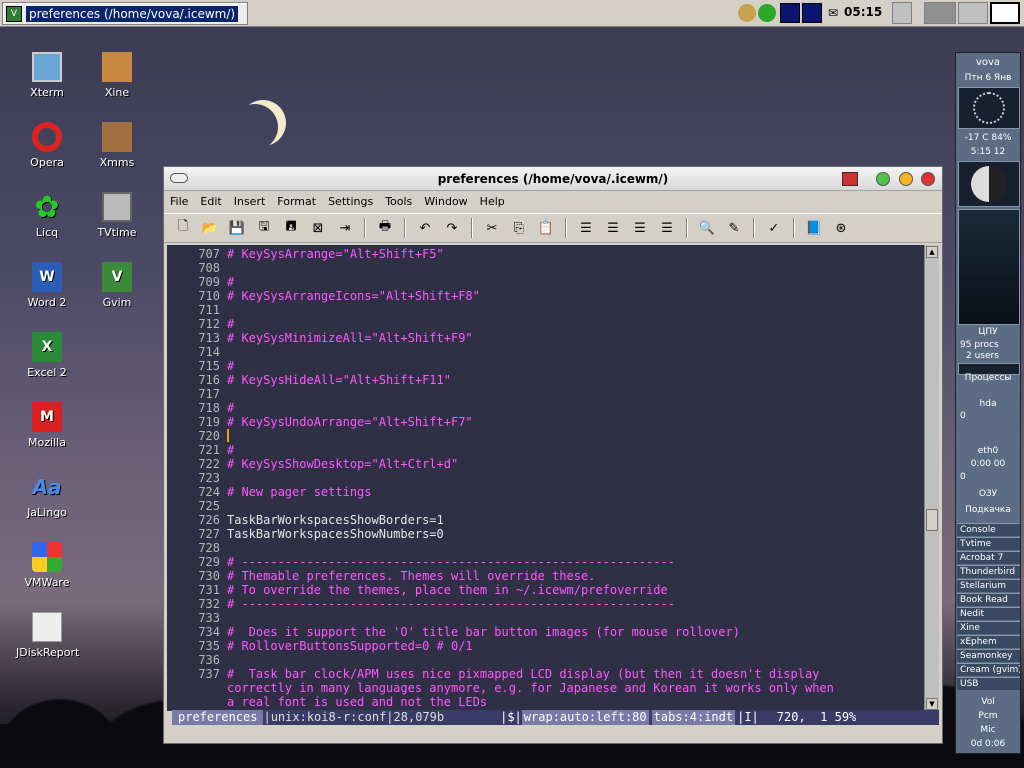 The height and width of the screenshot is (768, 1024). I want to click on mic-label: Mic, so click(988, 730).